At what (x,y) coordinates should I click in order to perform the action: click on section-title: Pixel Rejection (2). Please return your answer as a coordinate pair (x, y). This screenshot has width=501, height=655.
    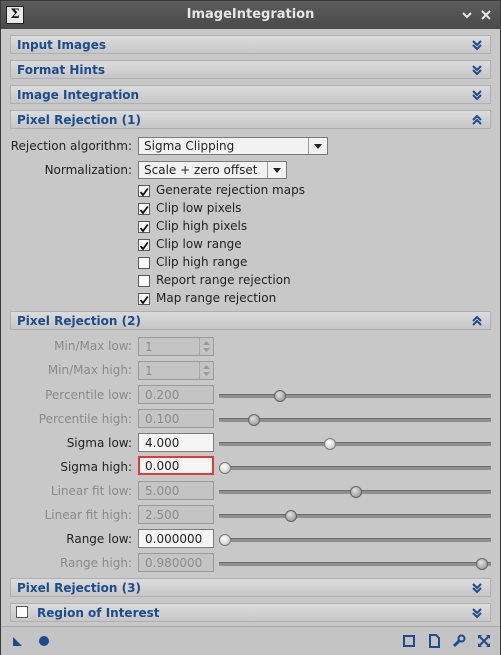
    Looking at the image, I should click on (79, 321).